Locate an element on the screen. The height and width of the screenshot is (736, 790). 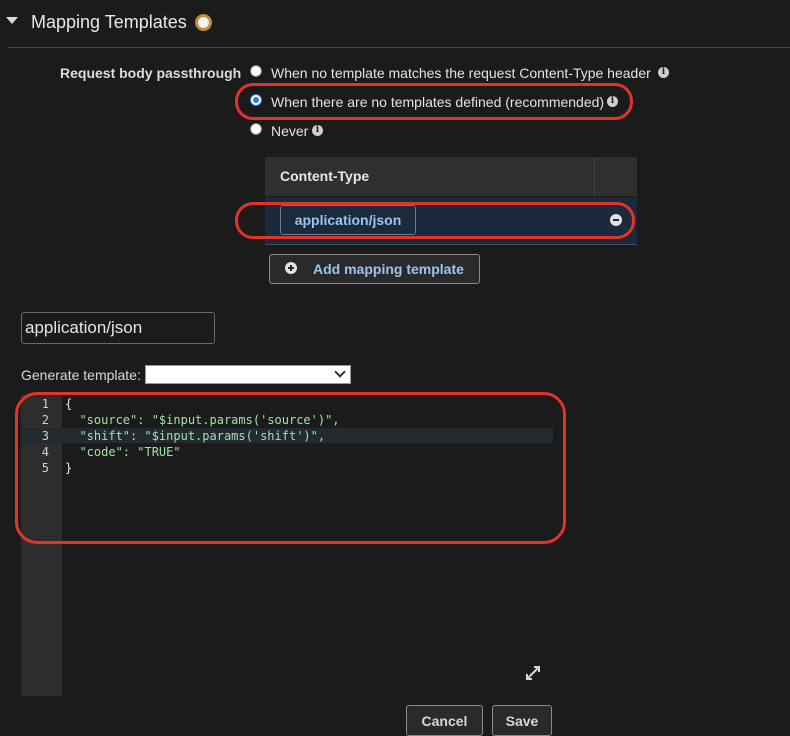
column-divider is located at coordinates (594, 176).